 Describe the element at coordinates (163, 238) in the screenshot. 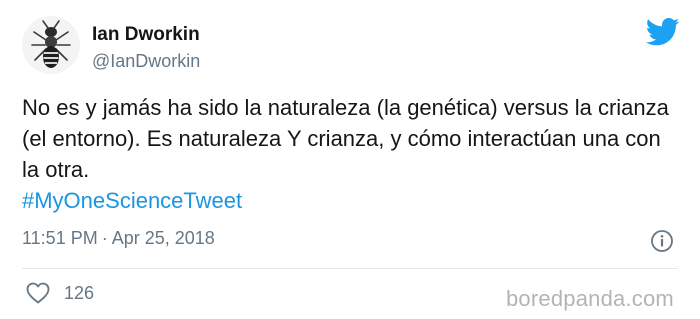

I see `tweet-date: Apr 25, 2018` at that location.